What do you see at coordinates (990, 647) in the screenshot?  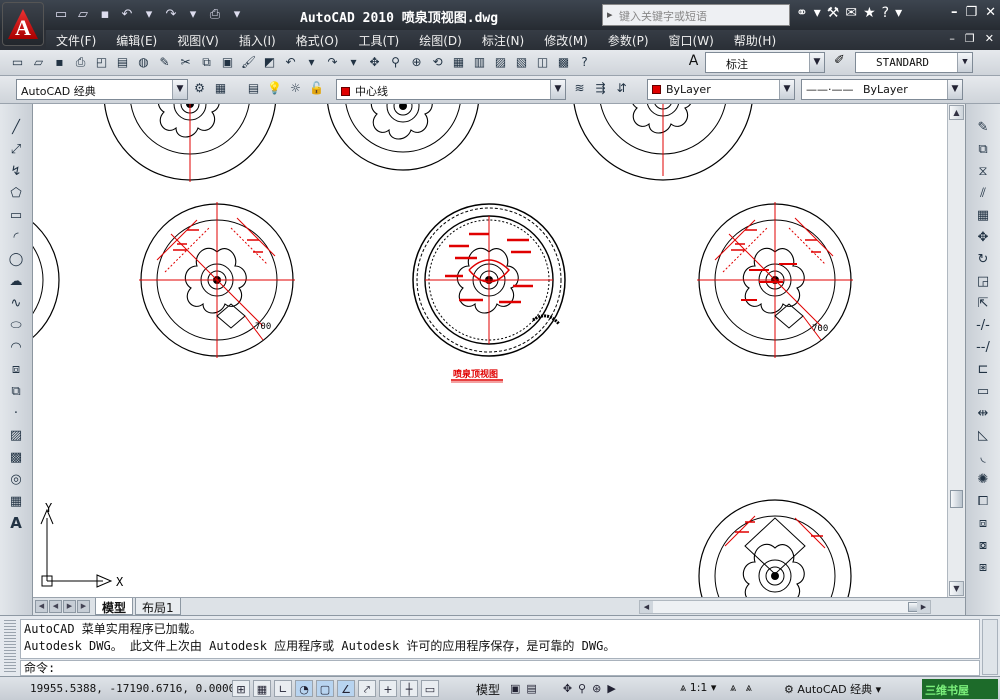 I see `command-scrollbar` at bounding box center [990, 647].